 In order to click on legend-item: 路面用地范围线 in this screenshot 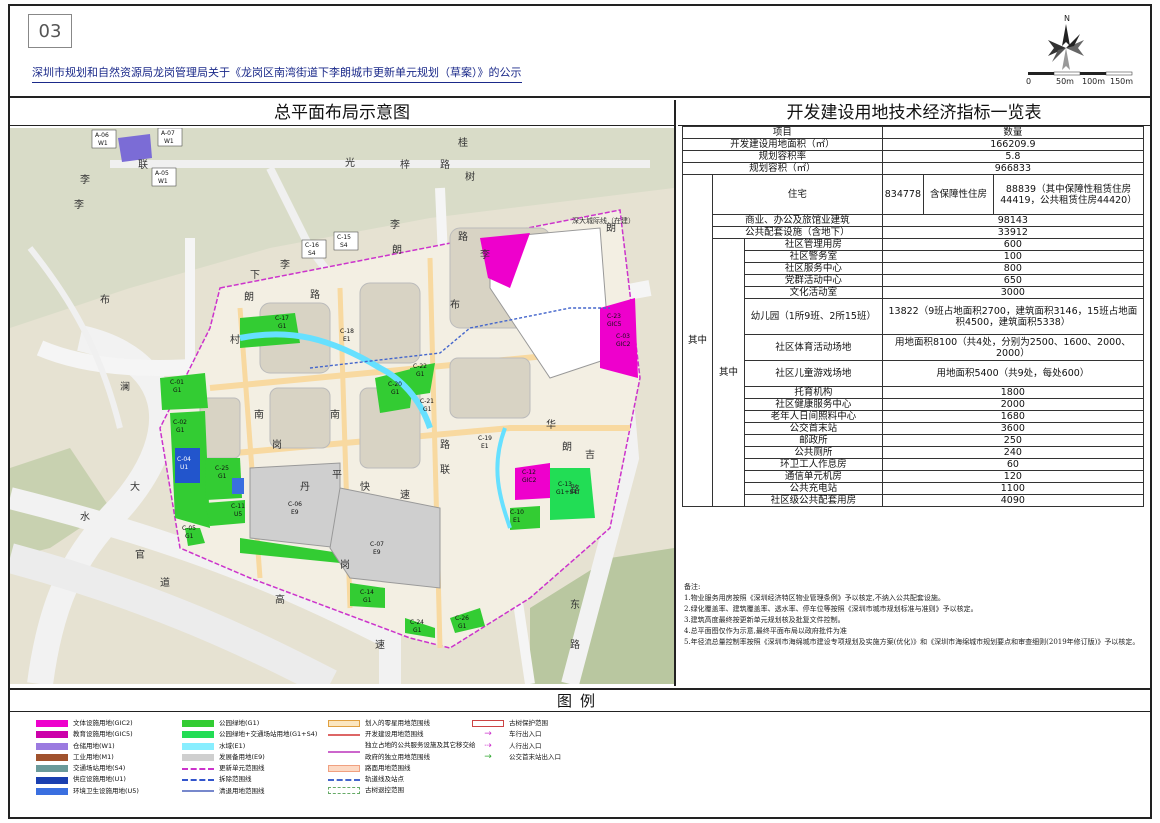, I will do `click(403, 768)`.